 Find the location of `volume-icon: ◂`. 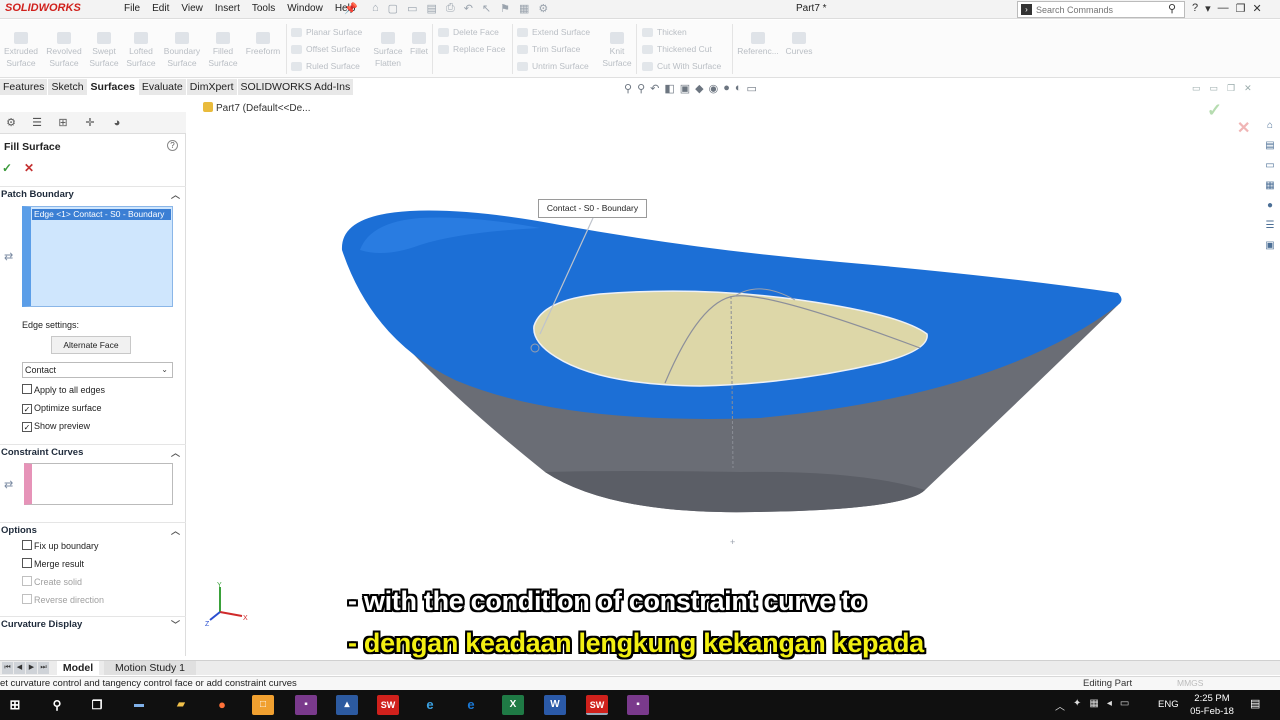

volume-icon: ◂ is located at coordinates (1109, 705).